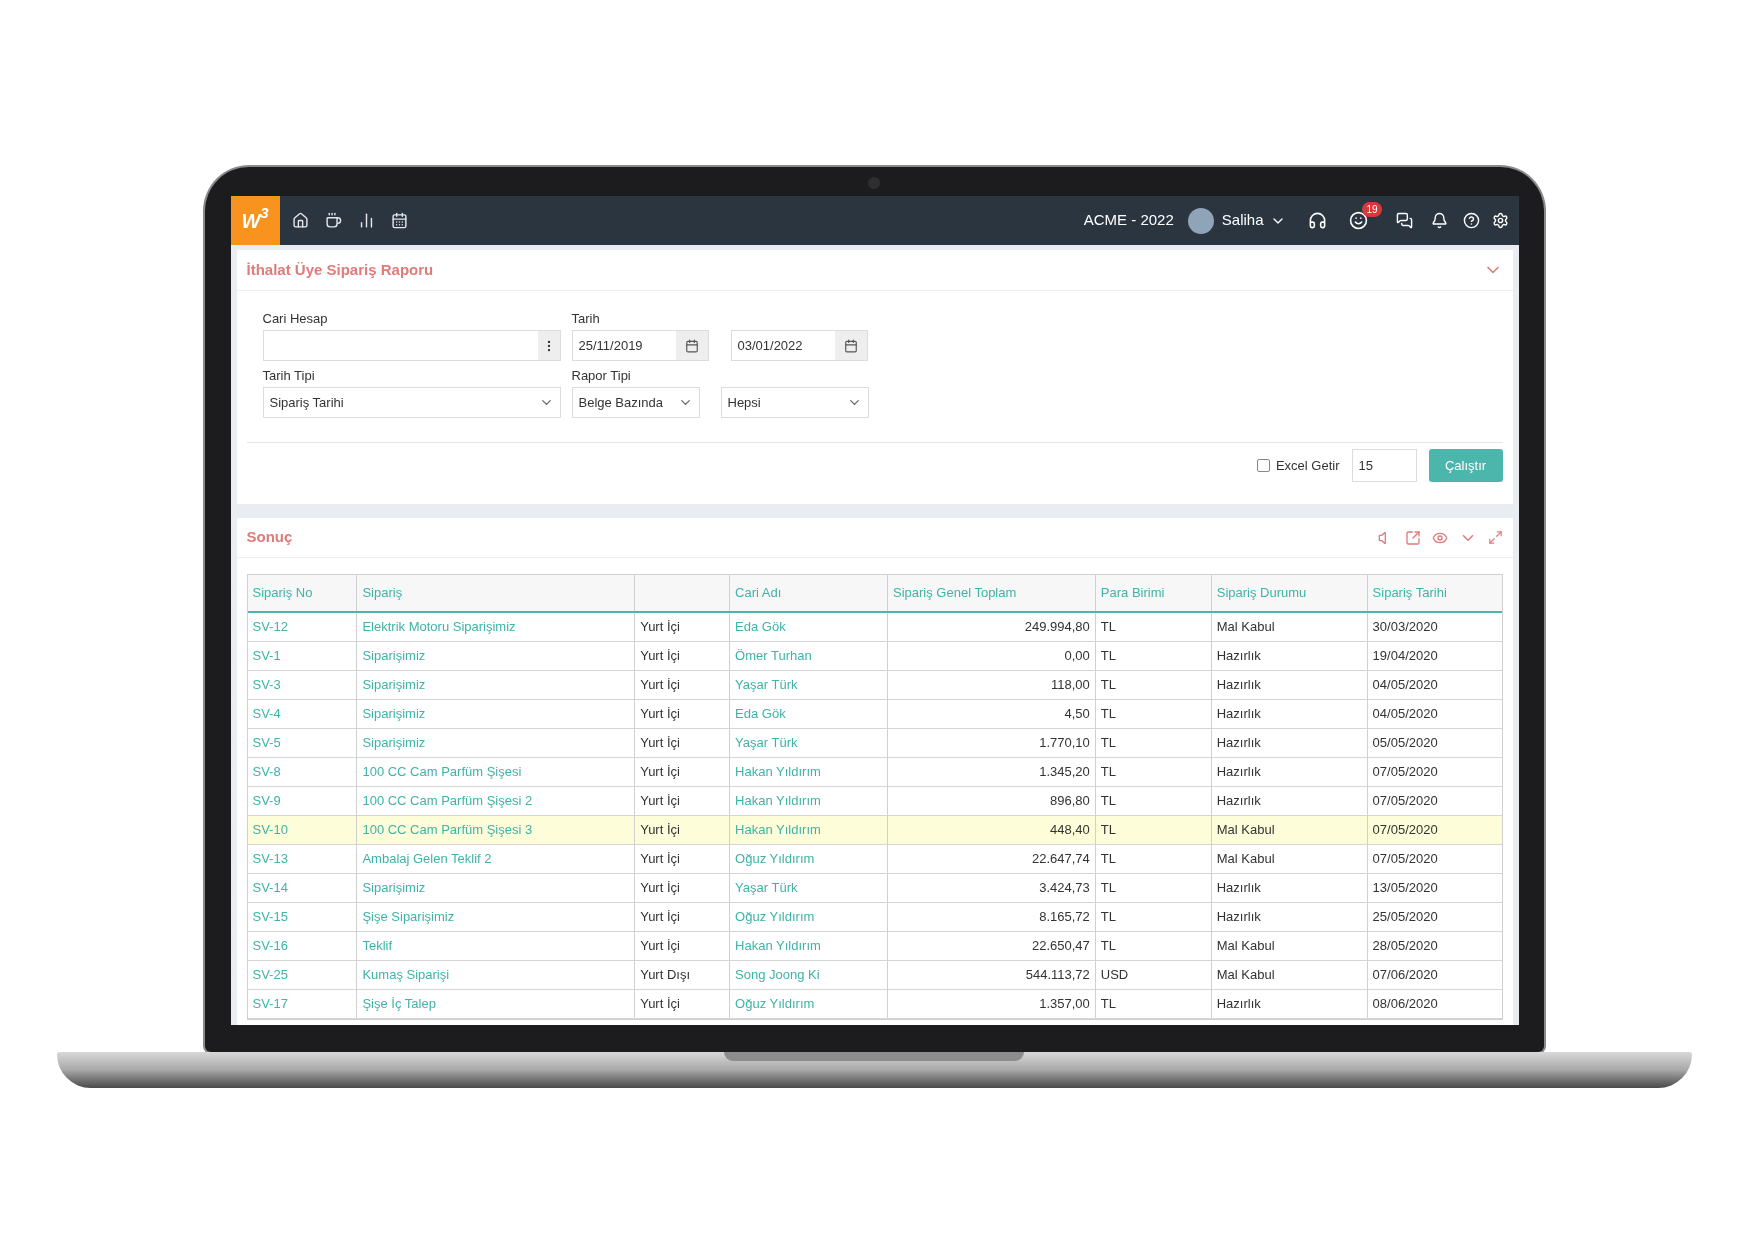 Image resolution: width=1748 pixels, height=1240 pixels. I want to click on table-cell-text: 22.650,47, so click(1060, 946).